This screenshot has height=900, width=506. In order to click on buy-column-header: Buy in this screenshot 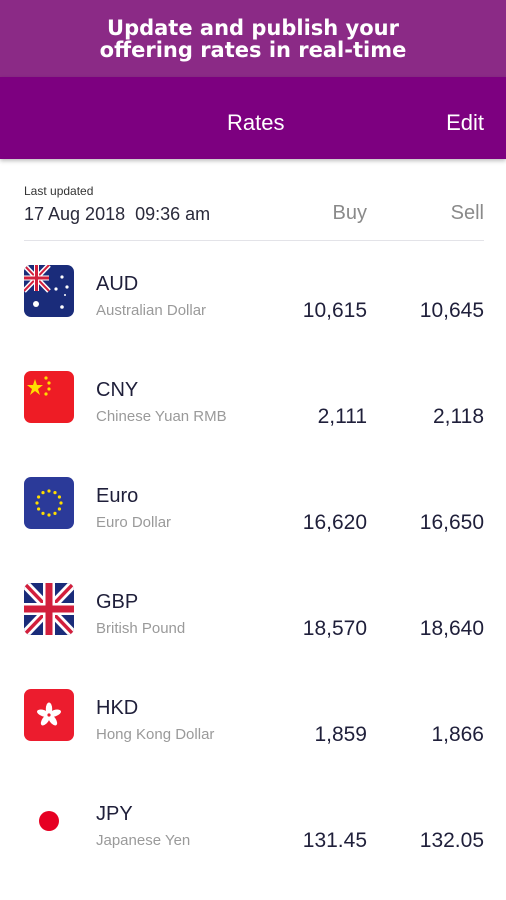, I will do `click(349, 213)`.